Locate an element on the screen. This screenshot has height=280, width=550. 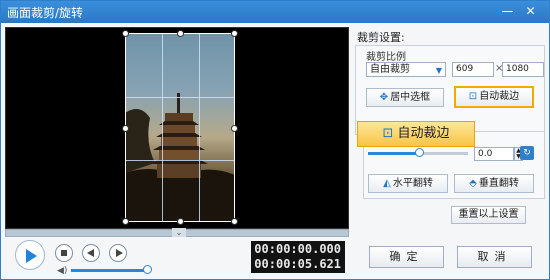
window-title: 画面裁剪/旋转 is located at coordinates (45, 13).